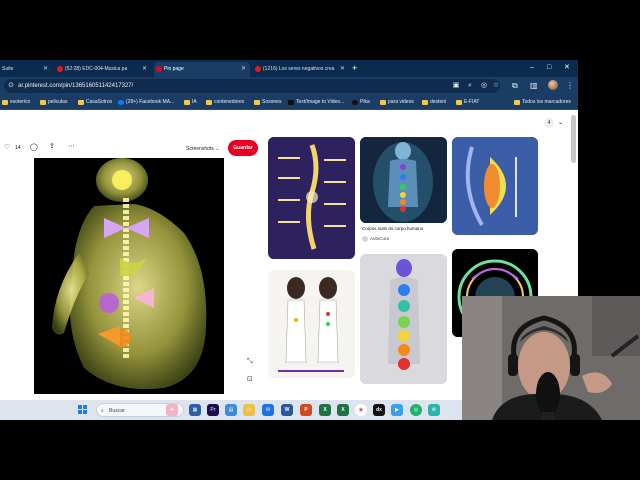 The image size is (640, 480). Describe the element at coordinates (213, 410) in the screenshot. I see `premiere-icon: Pr` at that location.